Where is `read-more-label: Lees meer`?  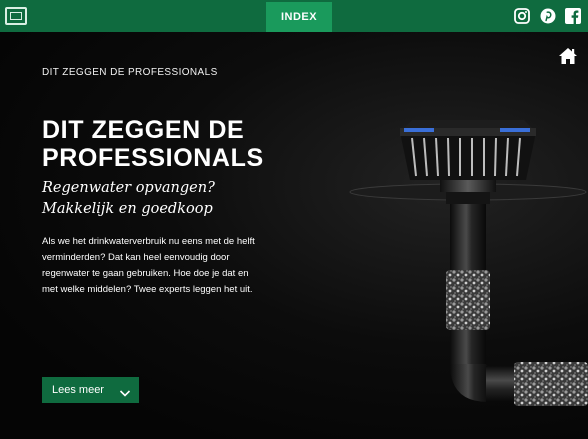
read-more-label: Lees meer is located at coordinates (78, 390).